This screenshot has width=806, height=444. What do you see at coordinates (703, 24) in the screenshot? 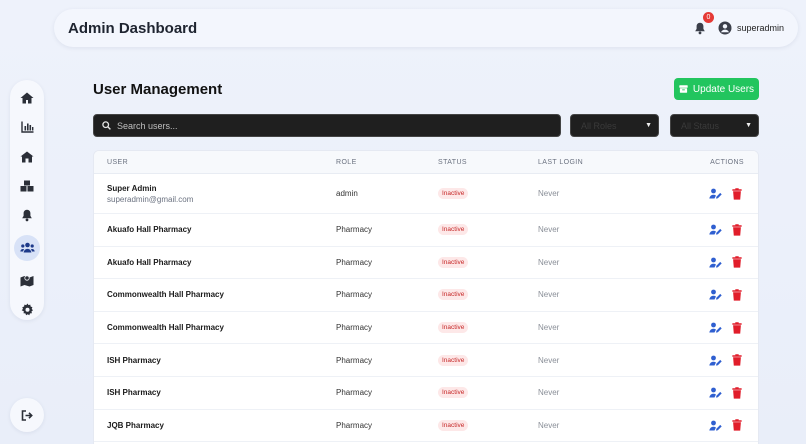
I see `notifications-button: 0` at bounding box center [703, 24].